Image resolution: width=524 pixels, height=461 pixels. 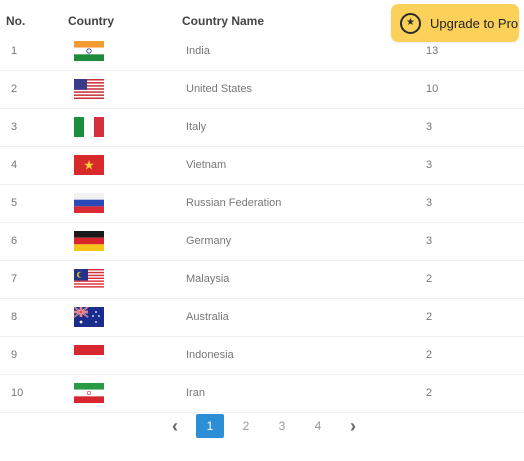 I want to click on malaysia-flag-icon, so click(x=89, y=279).